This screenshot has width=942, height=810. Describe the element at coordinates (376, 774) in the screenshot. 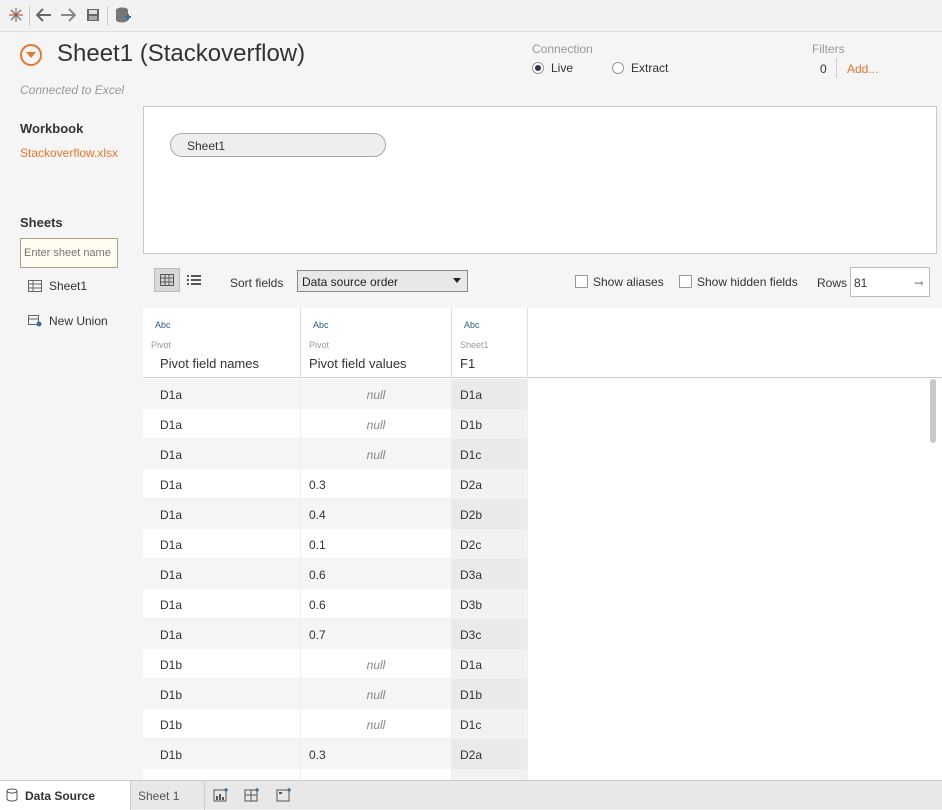

I see `table-cell: 0.2` at that location.